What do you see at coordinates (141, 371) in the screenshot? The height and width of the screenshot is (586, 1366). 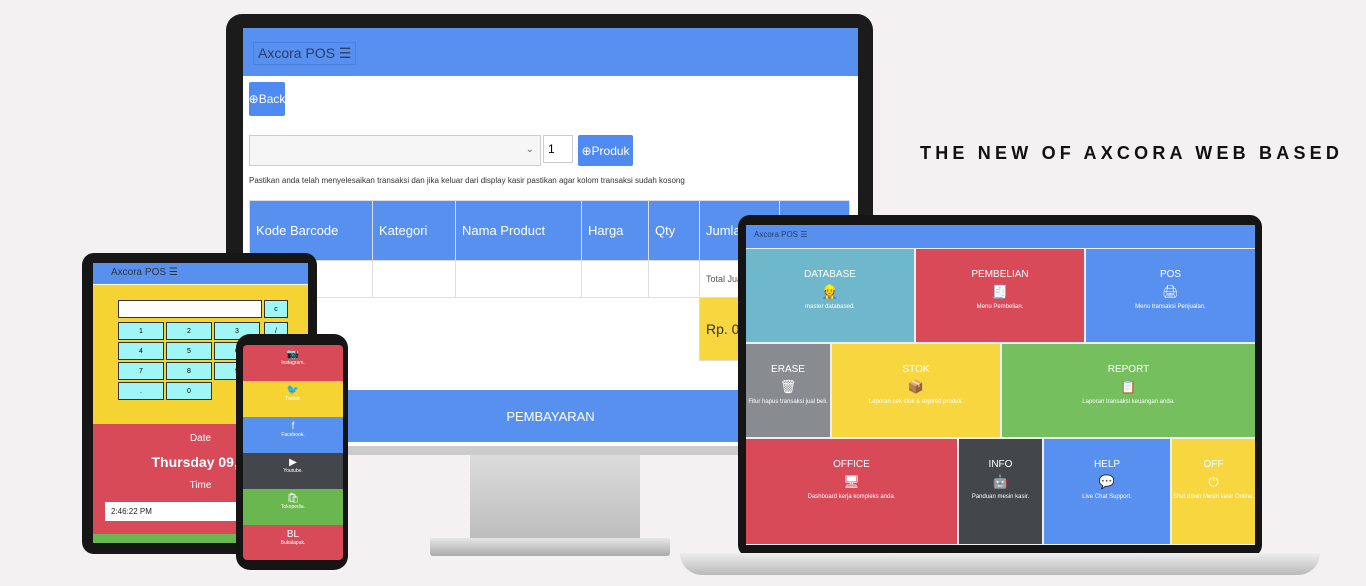 I see `calc-key: 7` at bounding box center [141, 371].